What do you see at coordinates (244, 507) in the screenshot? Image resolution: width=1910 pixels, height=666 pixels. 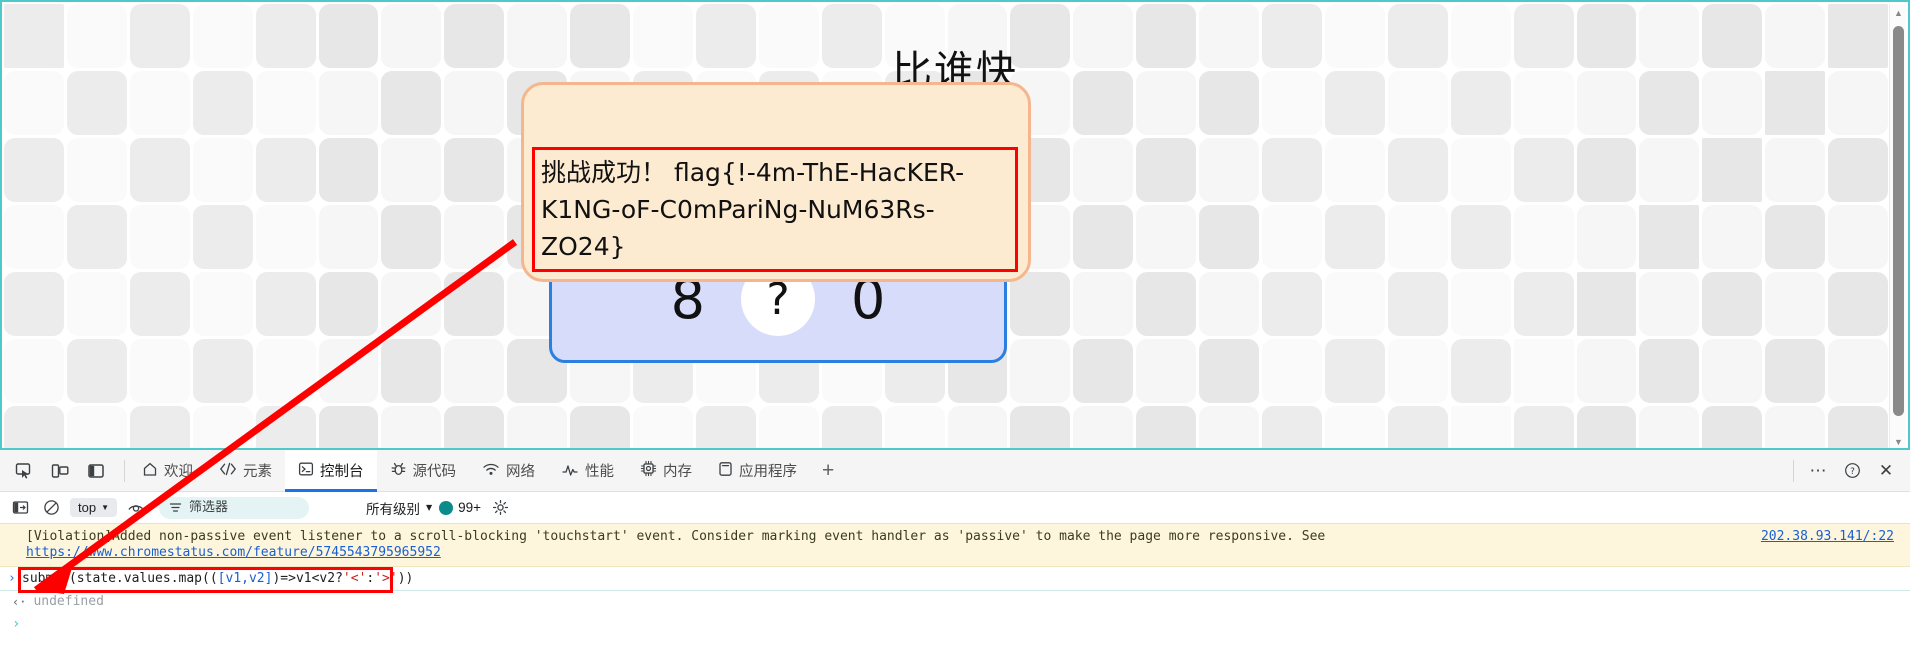 I see `console-filter-input` at bounding box center [244, 507].